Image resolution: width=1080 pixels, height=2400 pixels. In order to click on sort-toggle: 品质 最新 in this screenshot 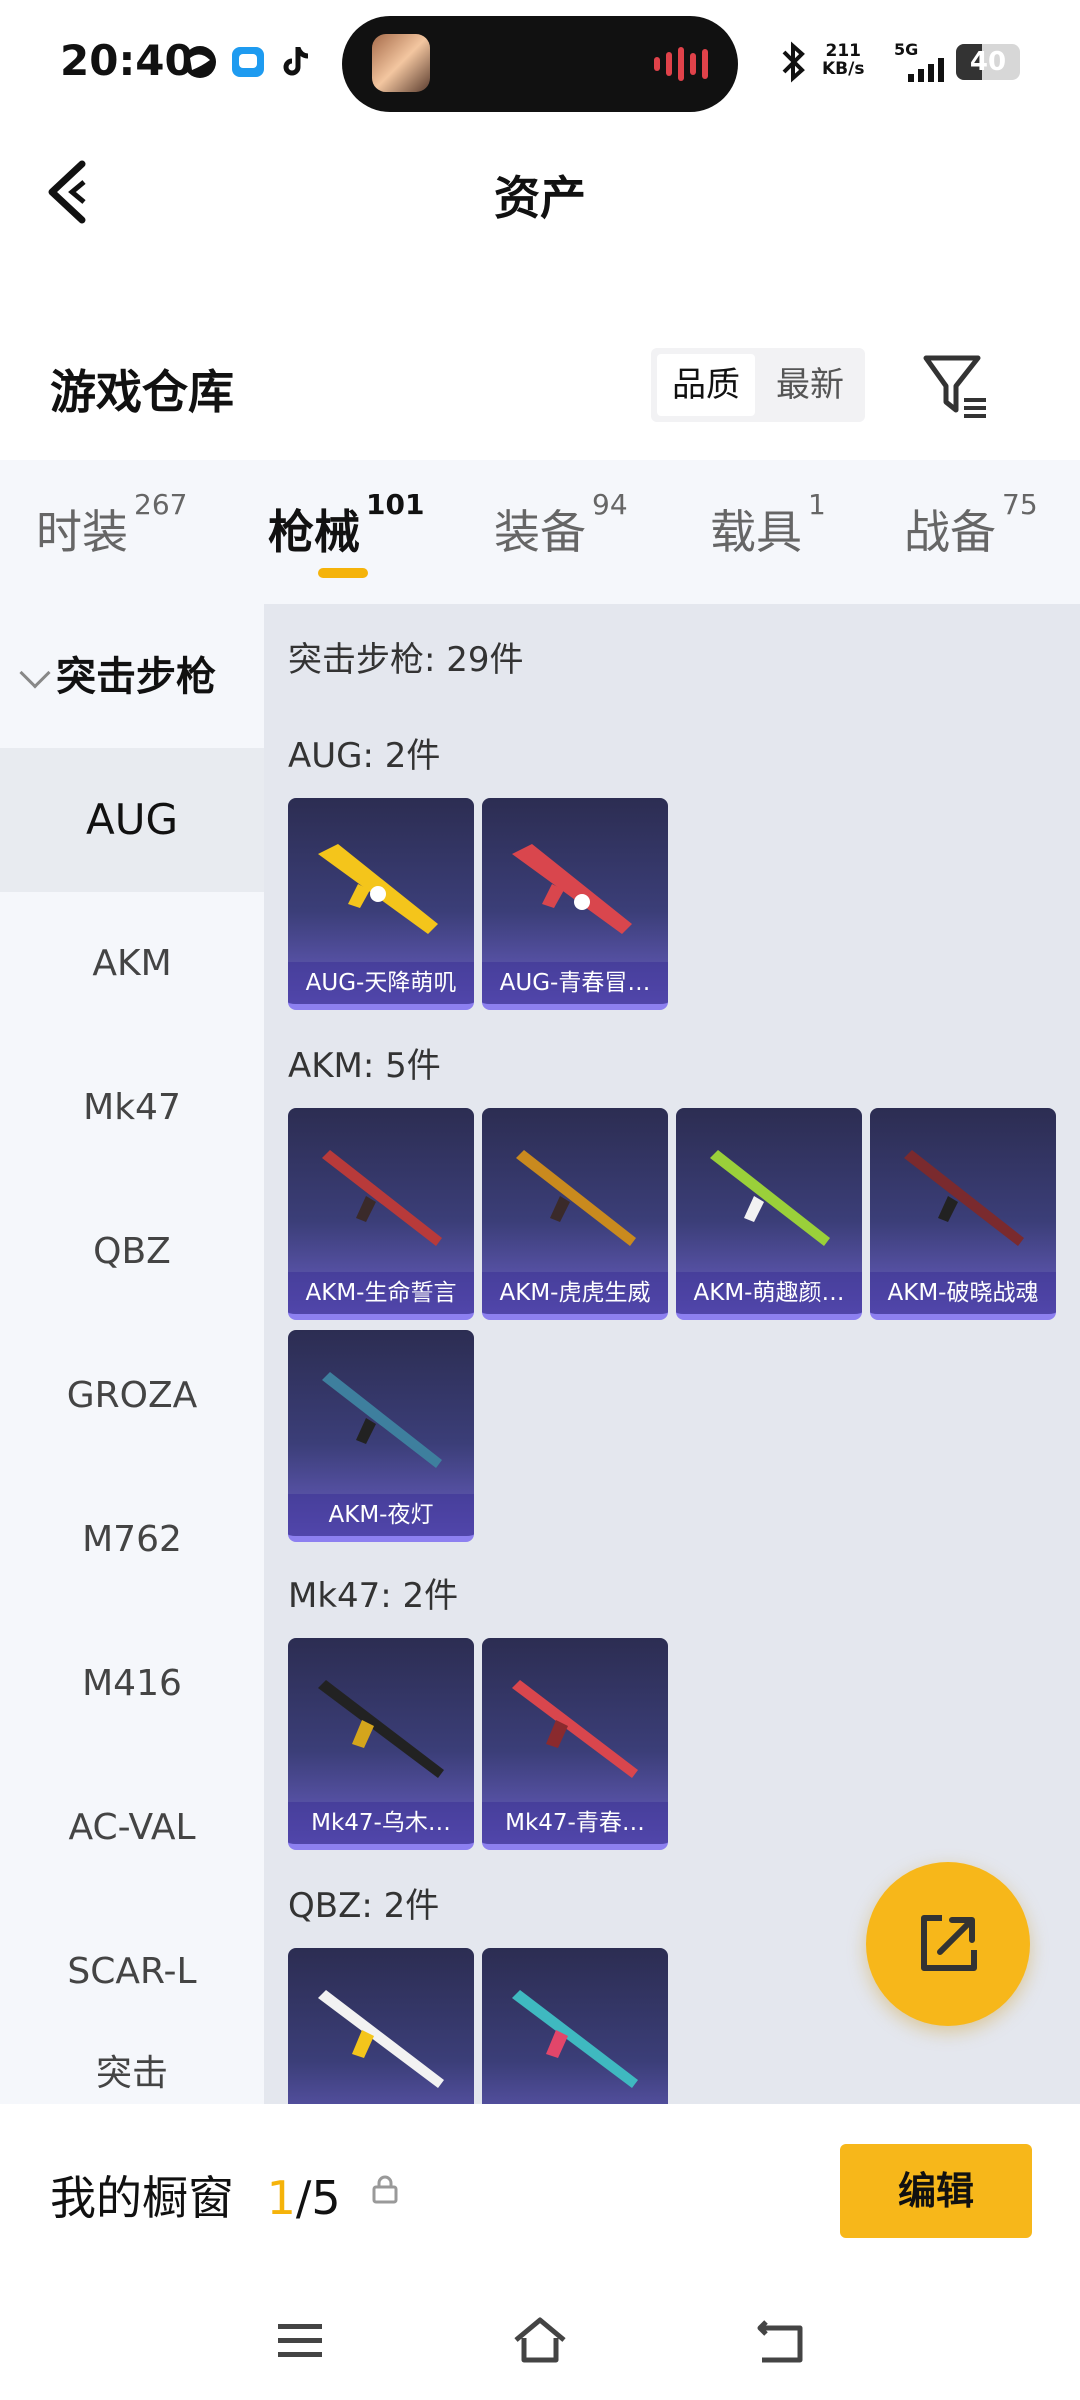, I will do `click(758, 385)`.